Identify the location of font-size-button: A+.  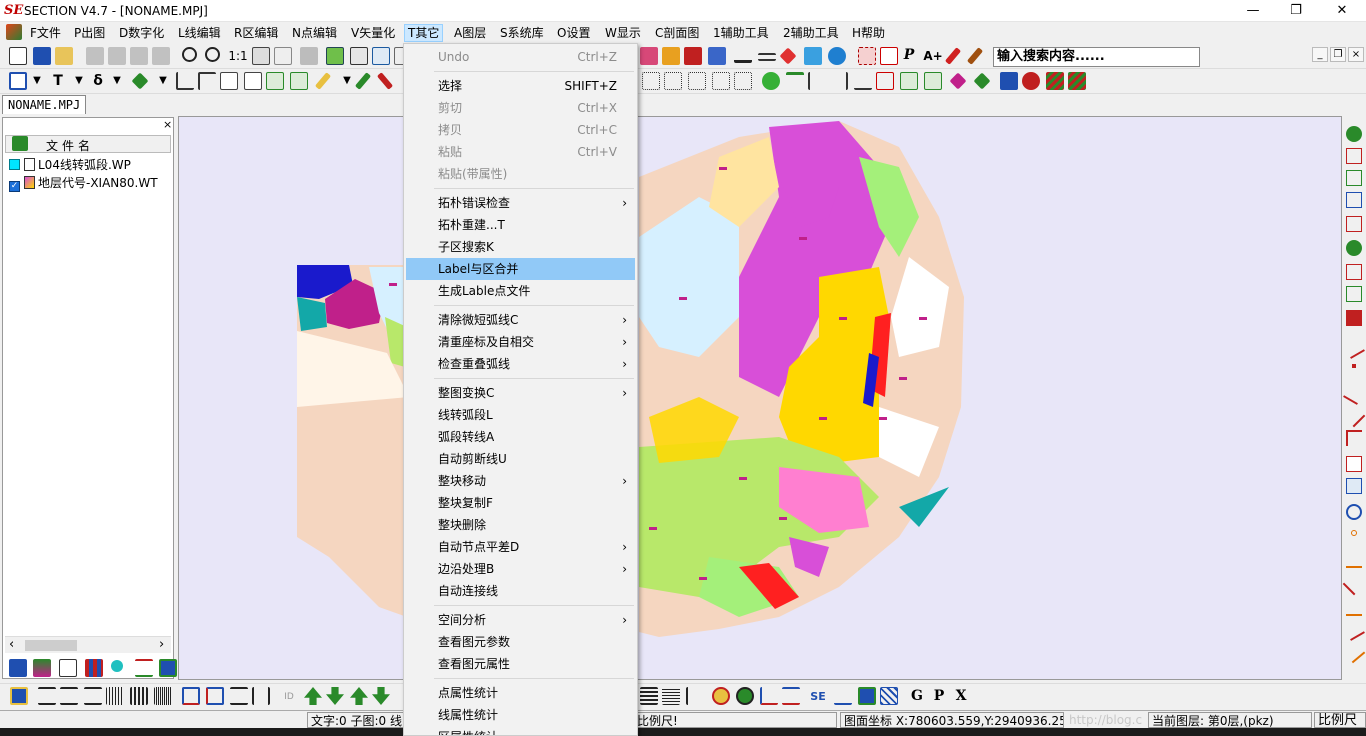
(933, 56).